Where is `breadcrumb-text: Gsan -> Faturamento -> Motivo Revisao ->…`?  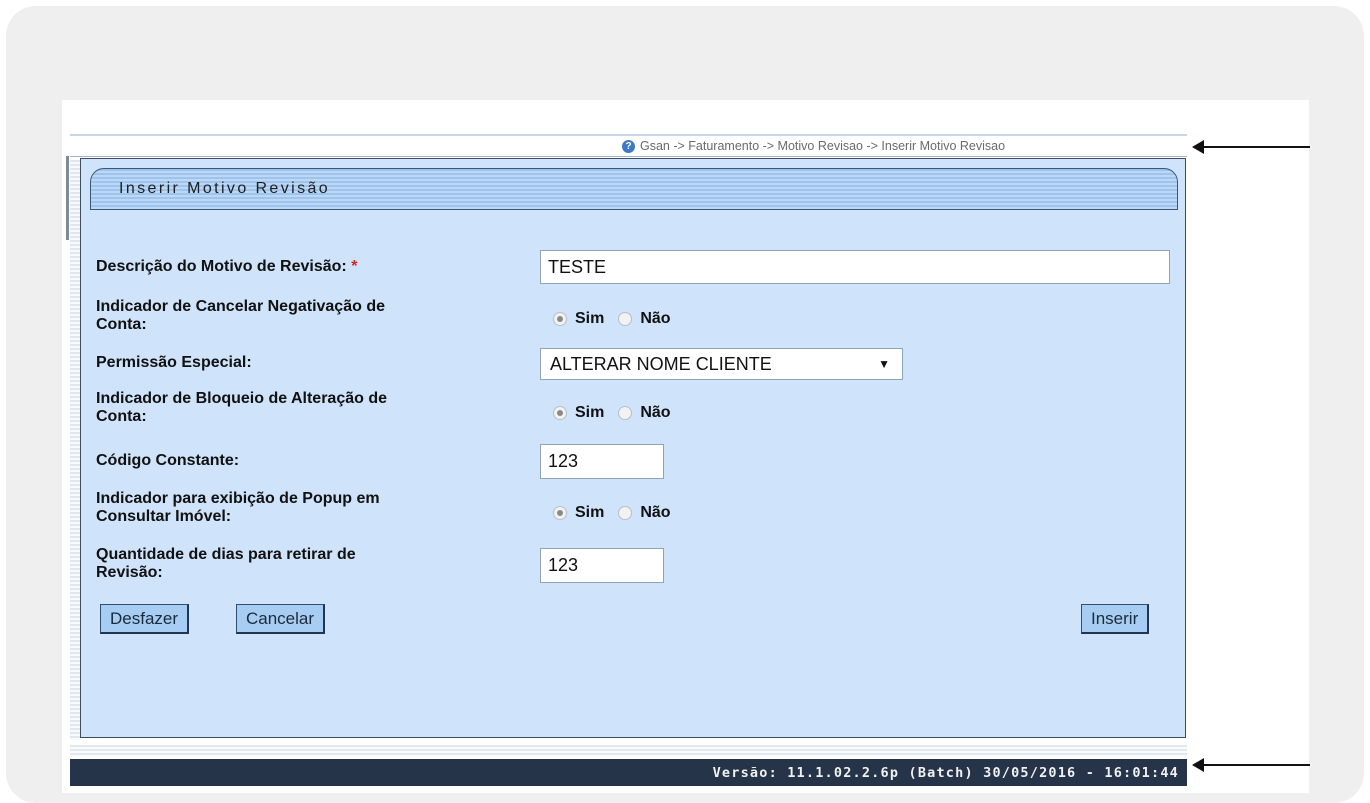
breadcrumb-text: Gsan -> Faturamento -> Motivo Revisao ->… is located at coordinates (823, 146).